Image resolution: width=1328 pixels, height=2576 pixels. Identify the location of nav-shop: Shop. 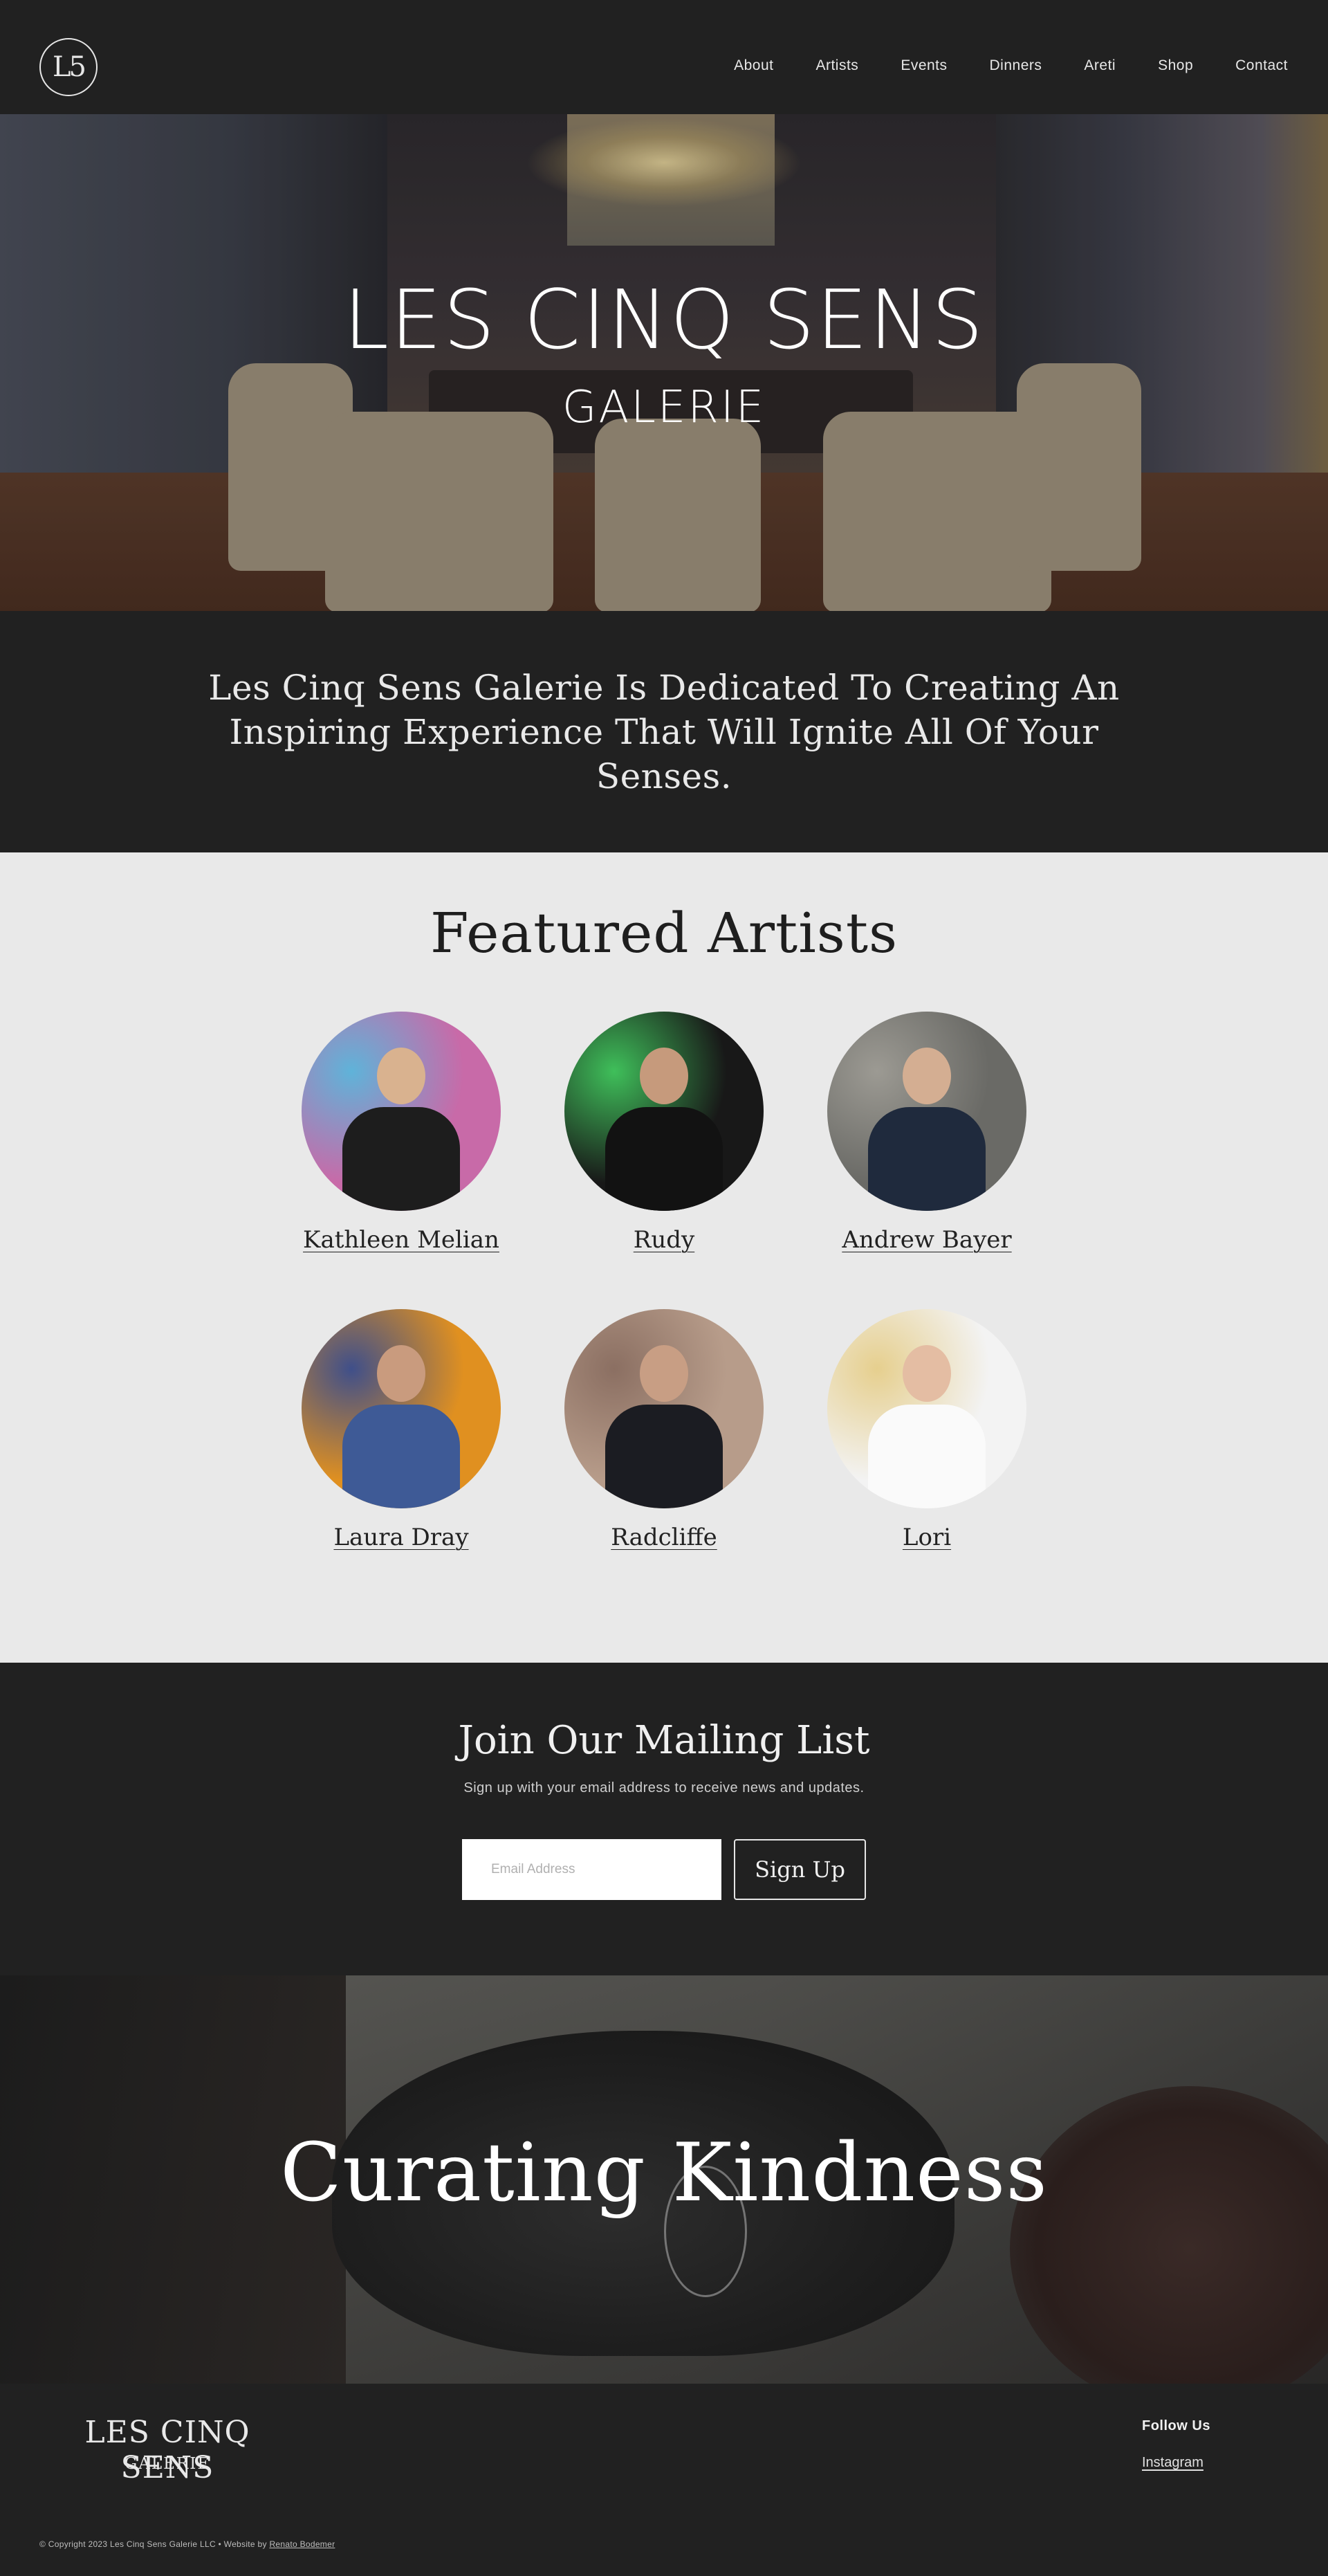
(1175, 65).